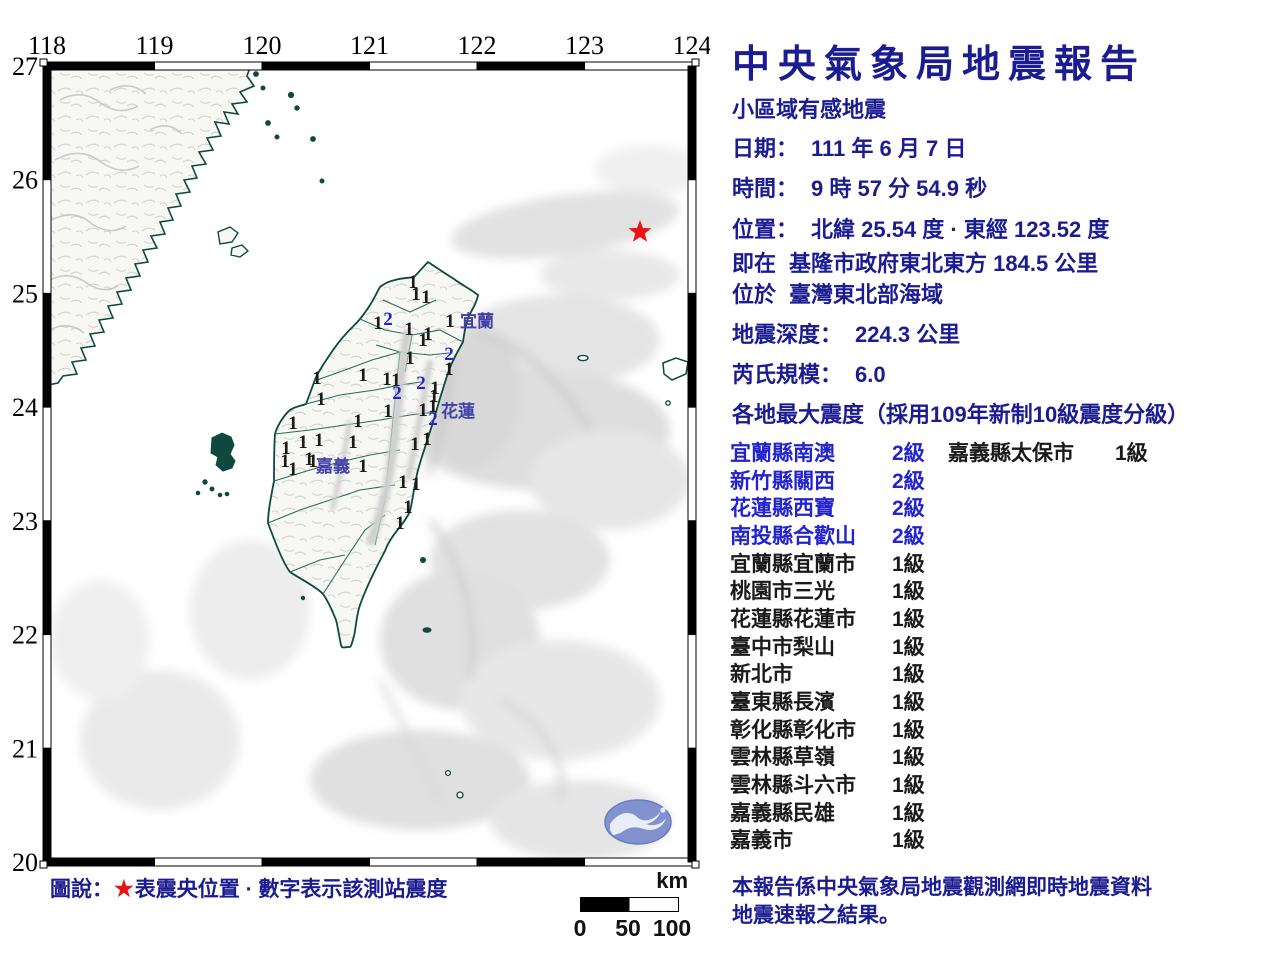 This screenshot has width=1280, height=960. Describe the element at coordinates (25, 521) in the screenshot. I see `lat-tick-label: 23` at that location.